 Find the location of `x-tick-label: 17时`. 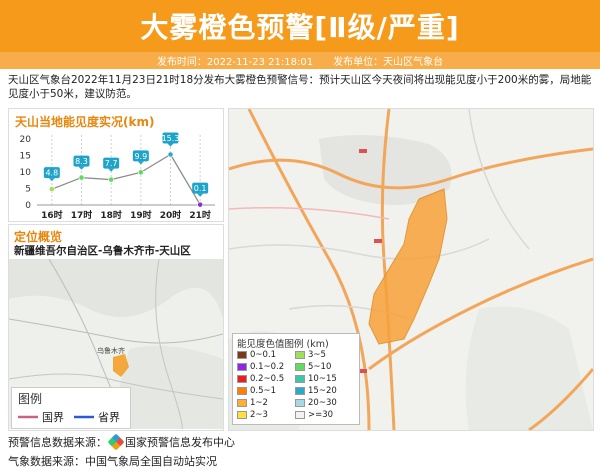

x-tick-label: 17时 is located at coordinates (82, 215).